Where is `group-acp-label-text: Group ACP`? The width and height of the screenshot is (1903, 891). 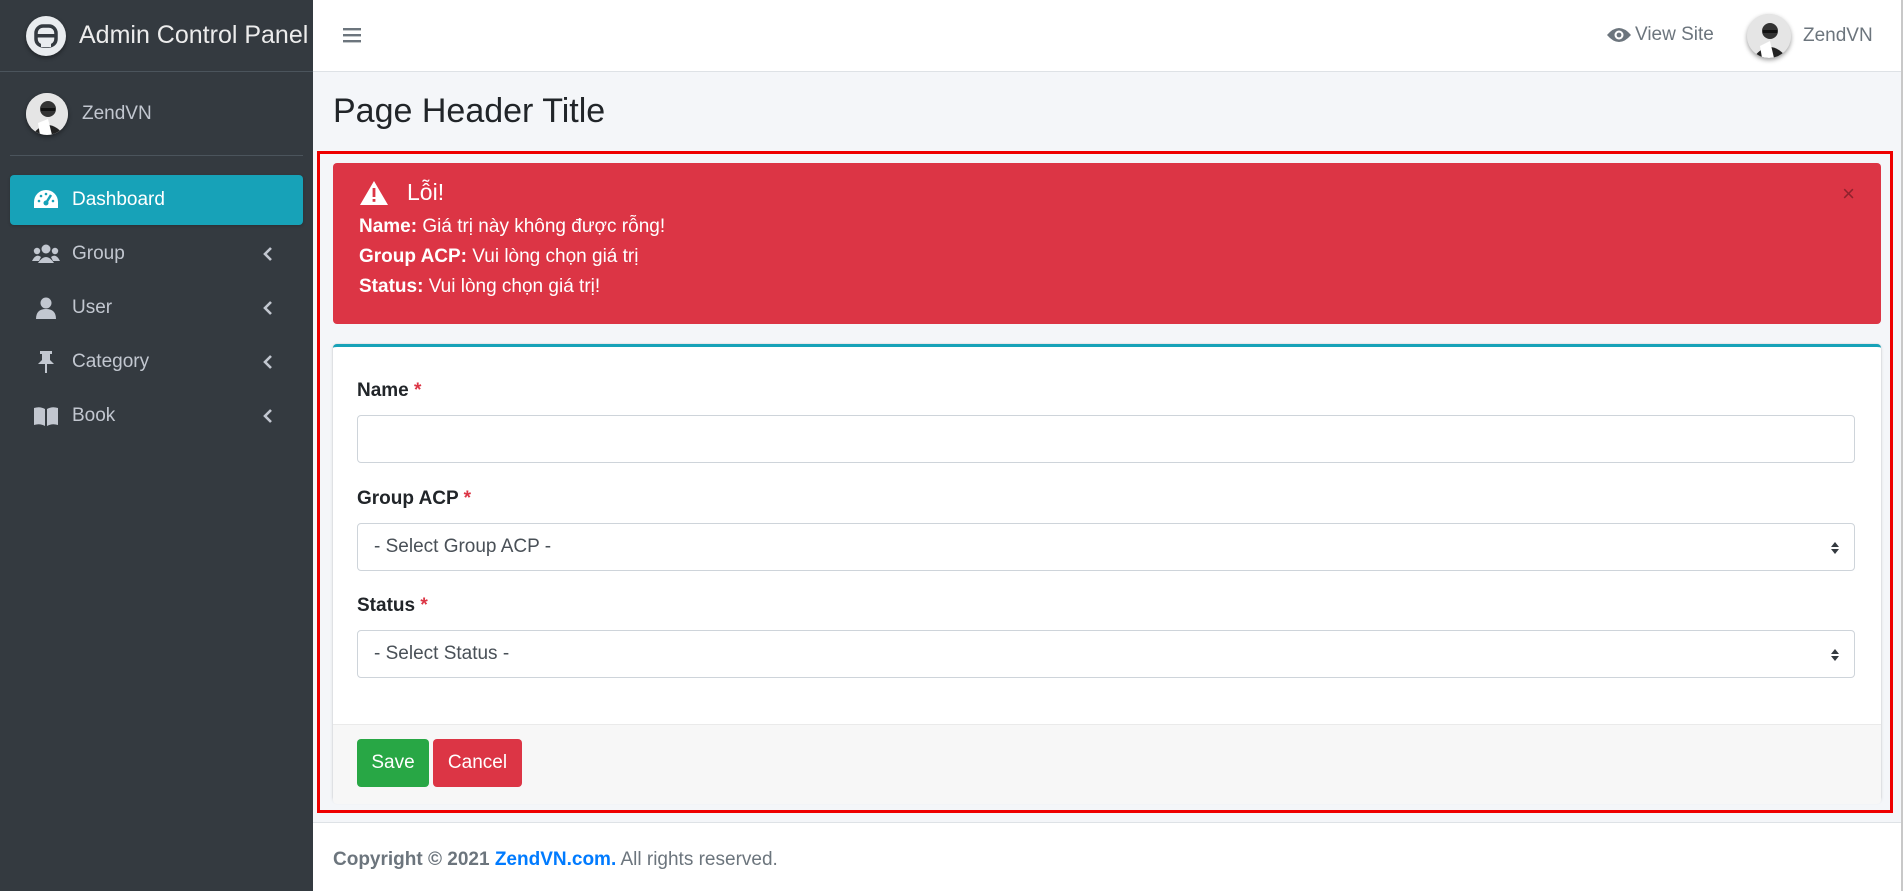 group-acp-label-text: Group ACP is located at coordinates (408, 498).